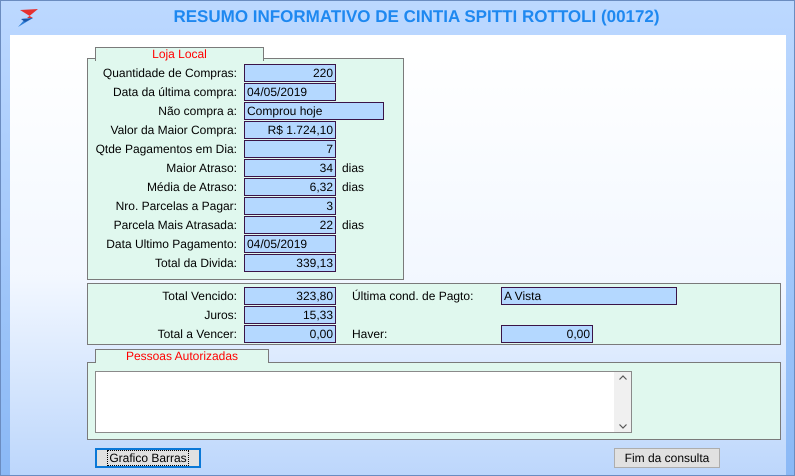 Image resolution: width=795 pixels, height=476 pixels. What do you see at coordinates (195, 263) in the screenshot?
I see `field-label: Total da Divida:` at bounding box center [195, 263].